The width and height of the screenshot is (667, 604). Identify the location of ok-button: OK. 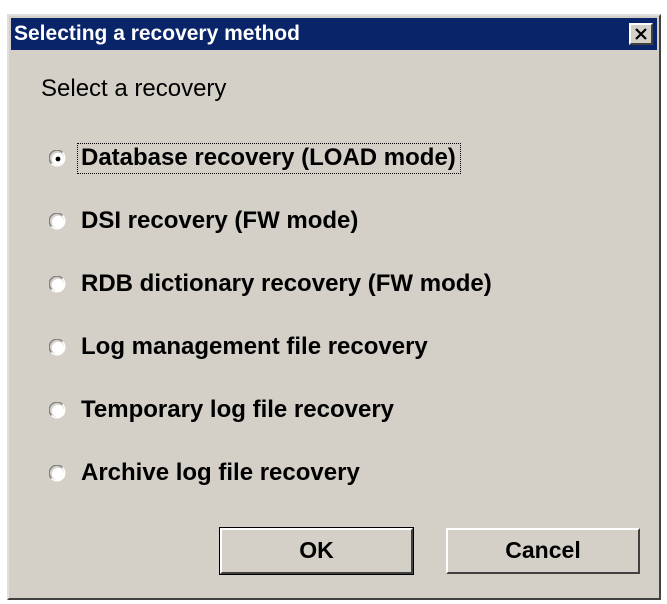
(316, 551).